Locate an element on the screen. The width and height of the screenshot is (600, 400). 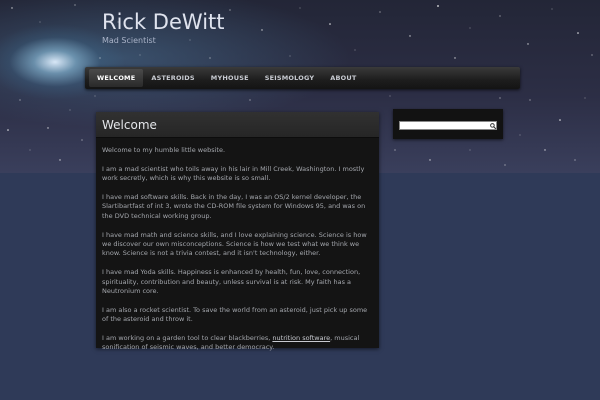
nav-item-welcome: WELCOME is located at coordinates (116, 78).